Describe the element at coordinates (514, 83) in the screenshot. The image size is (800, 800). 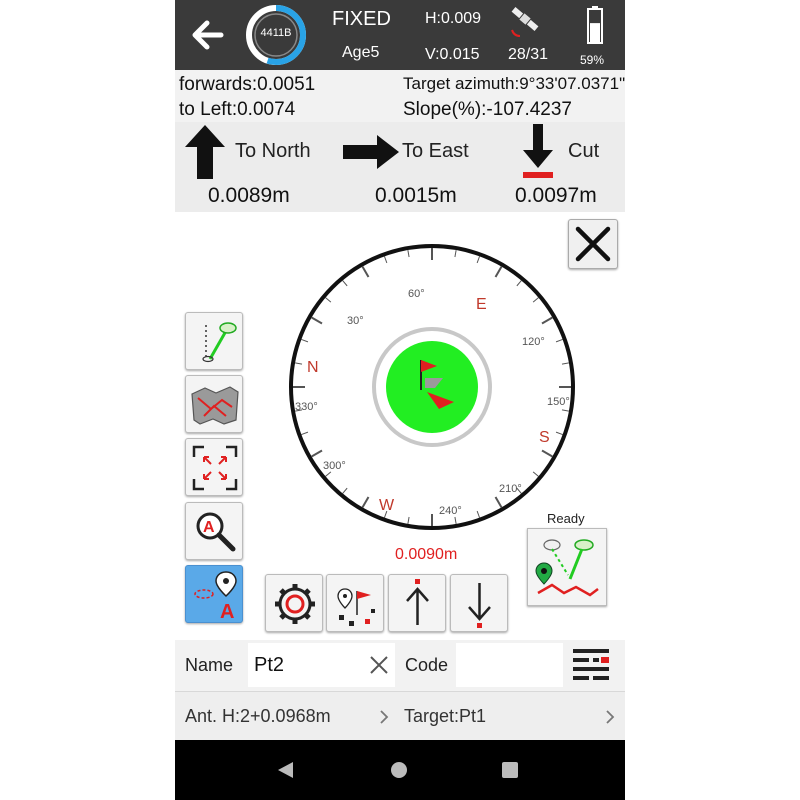
I see `target-azimuth: Target azimuth:9°33'07.0371"` at that location.